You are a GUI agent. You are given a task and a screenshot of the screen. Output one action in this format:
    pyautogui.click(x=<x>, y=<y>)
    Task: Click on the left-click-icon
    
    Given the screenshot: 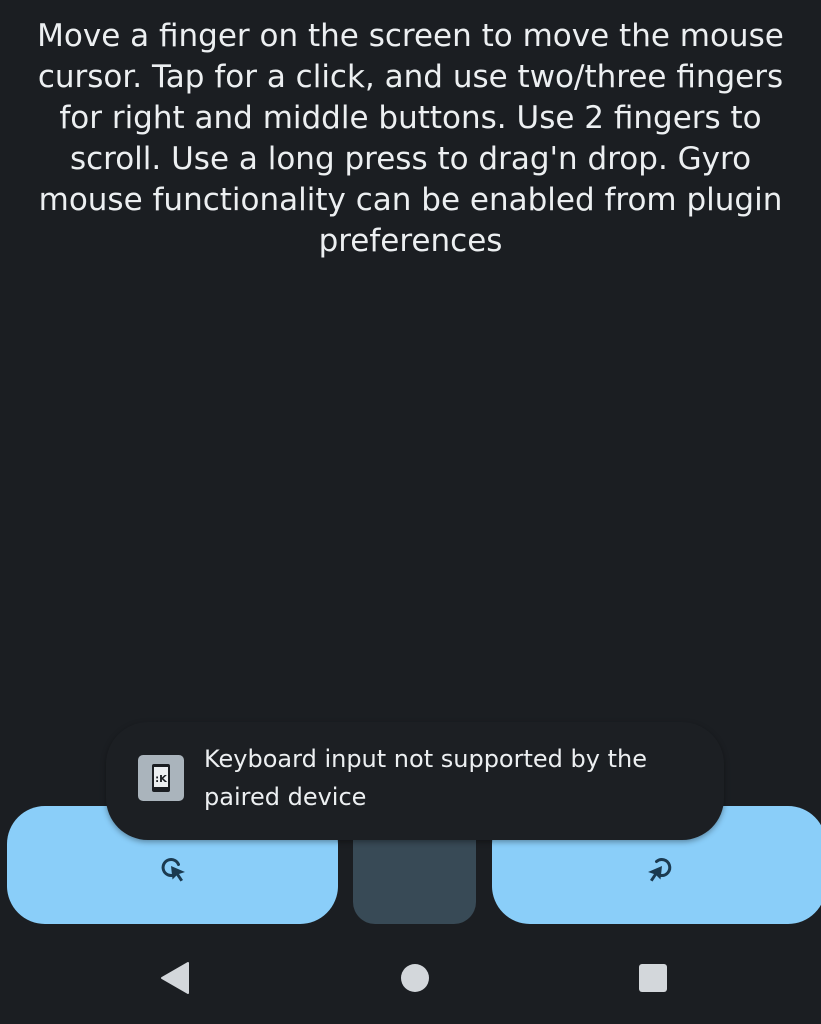 What is the action you would take?
    pyautogui.click(x=173, y=870)
    